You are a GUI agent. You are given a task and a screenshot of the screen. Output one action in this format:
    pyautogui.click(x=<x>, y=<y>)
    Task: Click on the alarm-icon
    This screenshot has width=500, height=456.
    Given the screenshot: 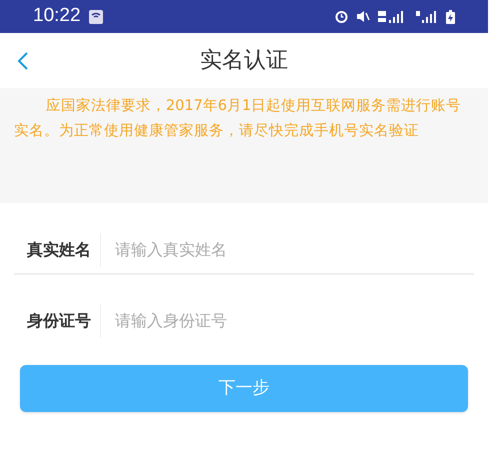 What is the action you would take?
    pyautogui.click(x=341, y=16)
    